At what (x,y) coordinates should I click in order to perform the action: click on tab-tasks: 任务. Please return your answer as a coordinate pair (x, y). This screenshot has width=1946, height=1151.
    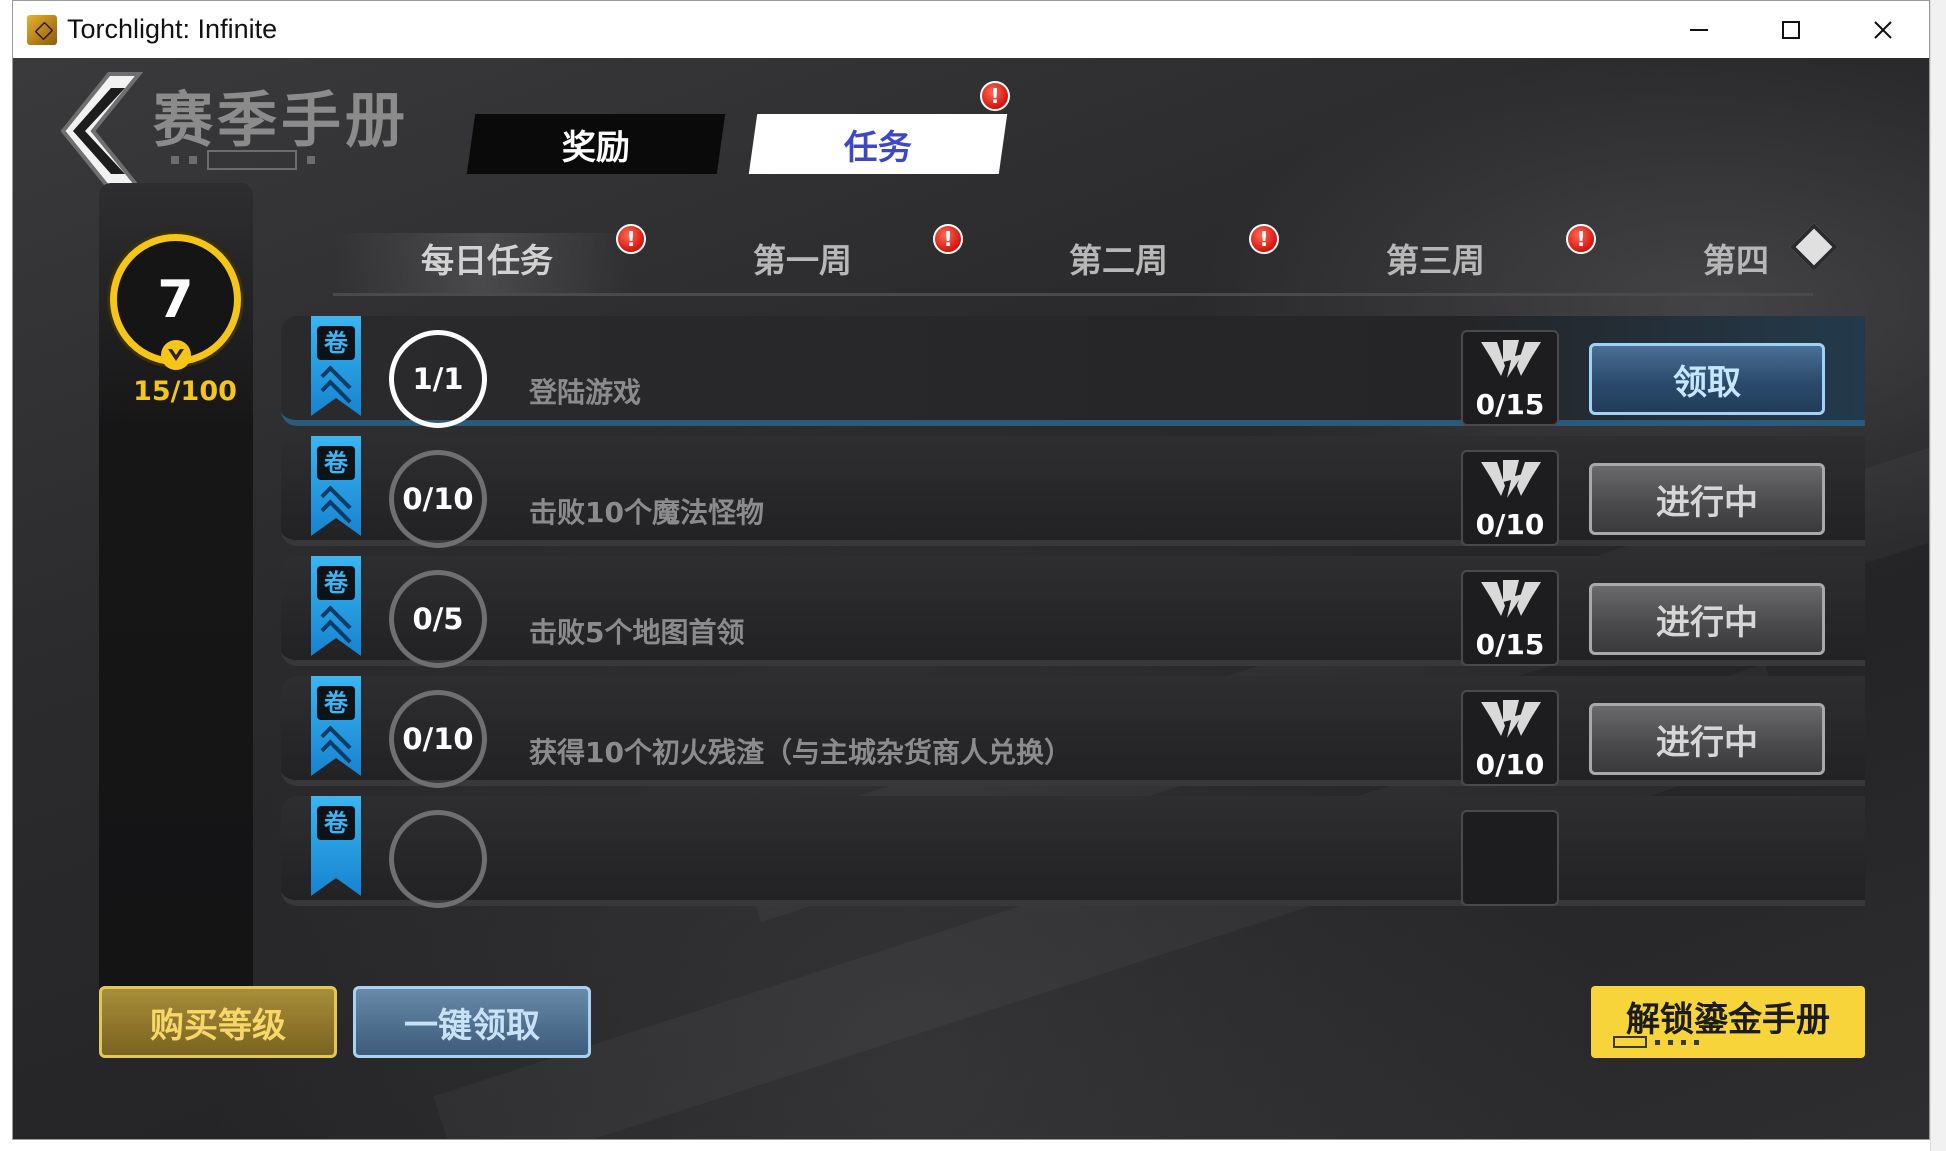
    Looking at the image, I should click on (878, 144).